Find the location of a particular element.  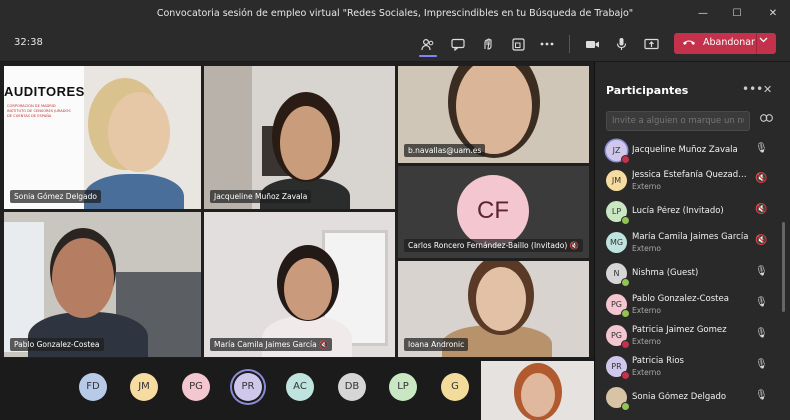

participant-avatar: JM is located at coordinates (616, 180).